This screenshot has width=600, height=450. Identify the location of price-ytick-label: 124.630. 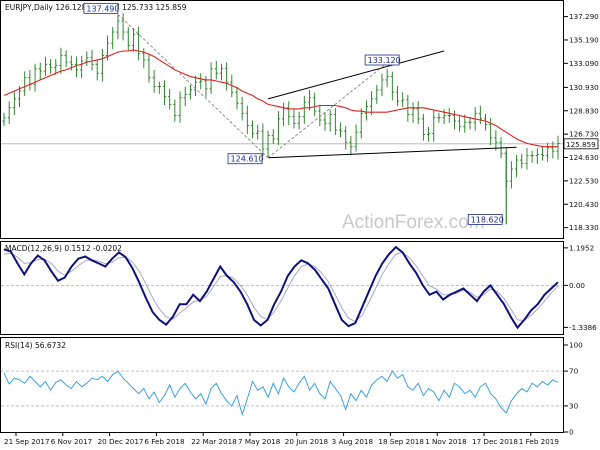
(584, 157).